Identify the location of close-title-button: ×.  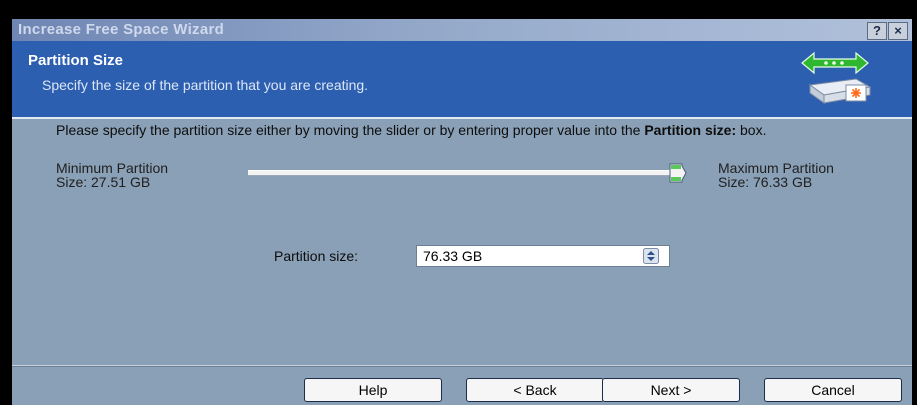
(898, 31).